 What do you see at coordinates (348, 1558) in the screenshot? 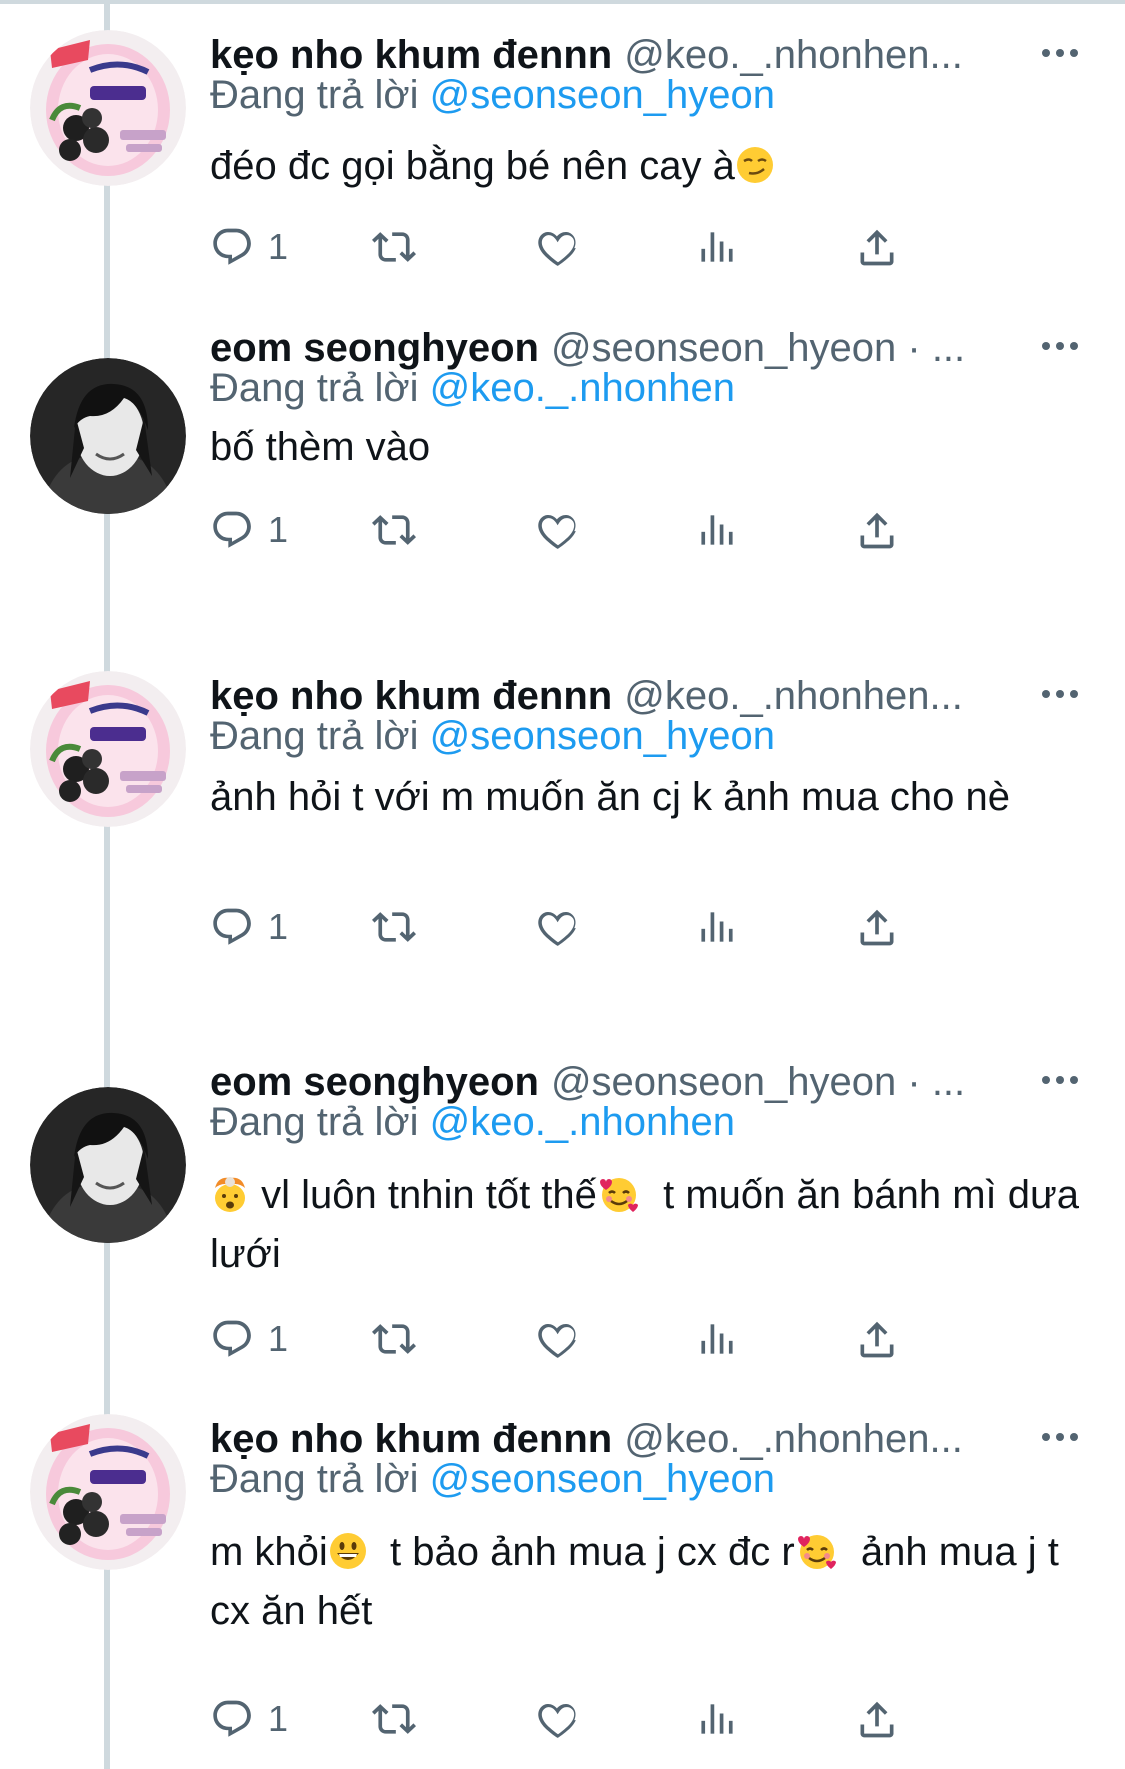
I see `grinning-face-emoji` at bounding box center [348, 1558].